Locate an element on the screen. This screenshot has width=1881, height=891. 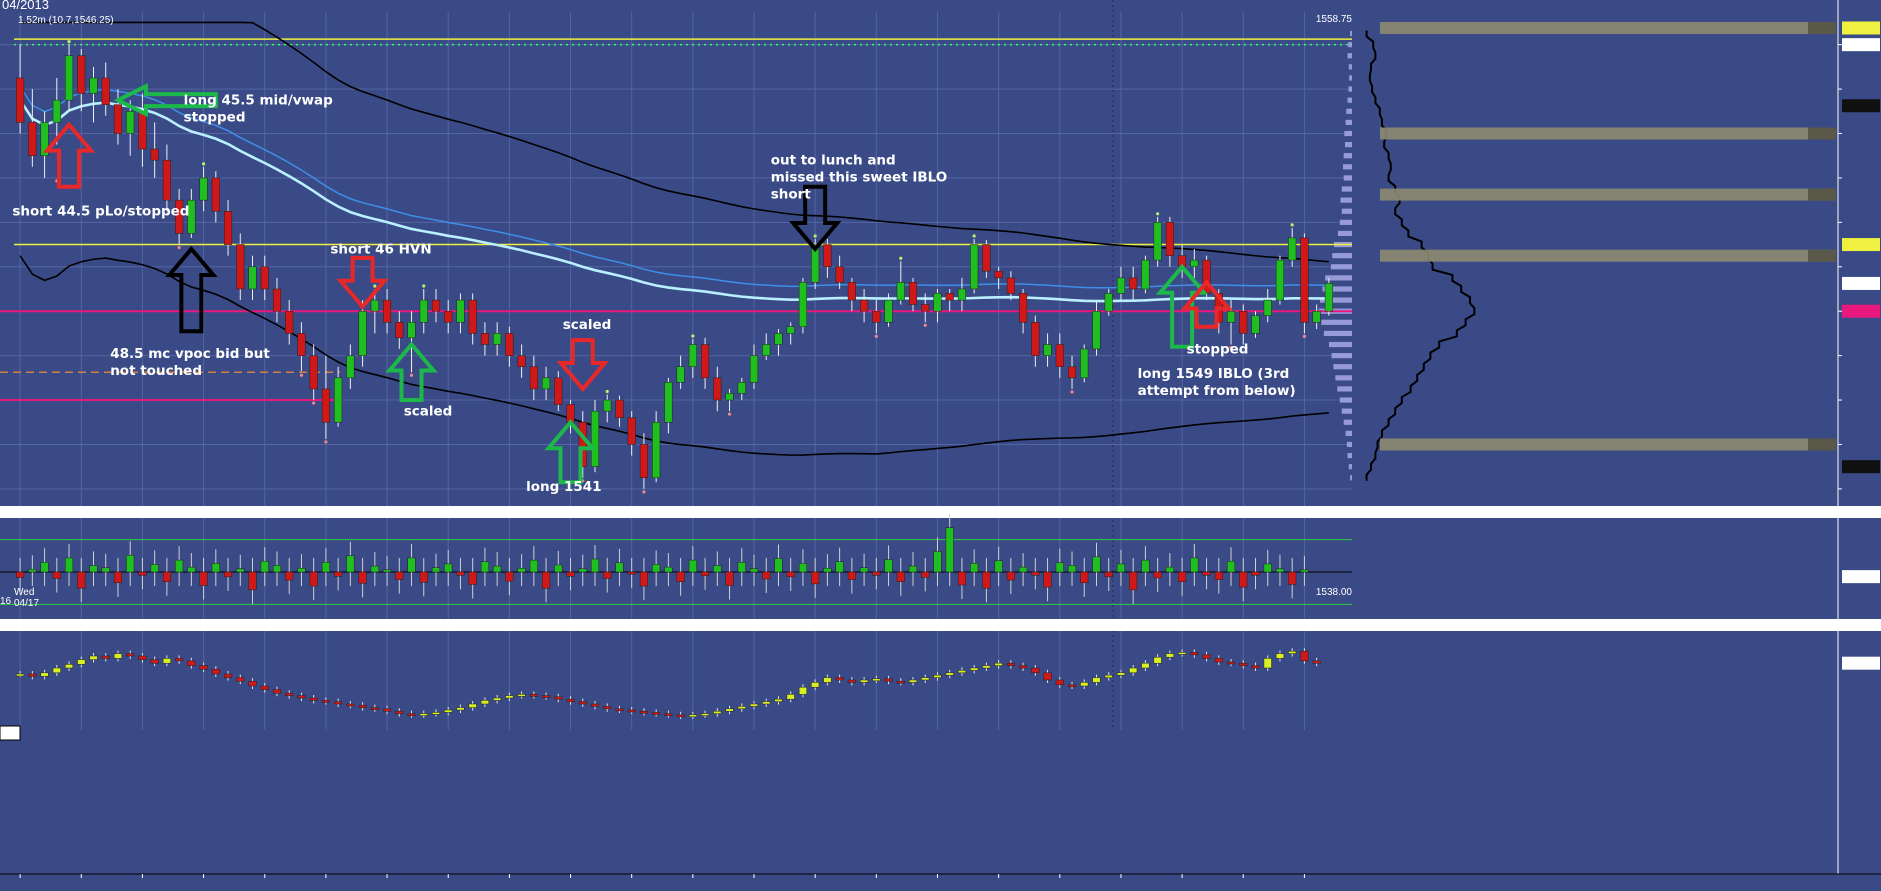
session-date: 04/17 is located at coordinates (26, 603).